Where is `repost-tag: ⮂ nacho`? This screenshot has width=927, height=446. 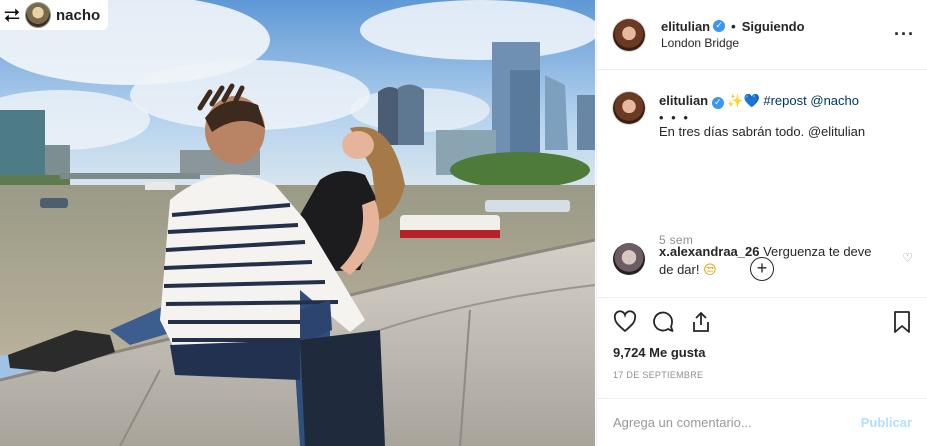 repost-tag: ⮂ nacho is located at coordinates (54, 15).